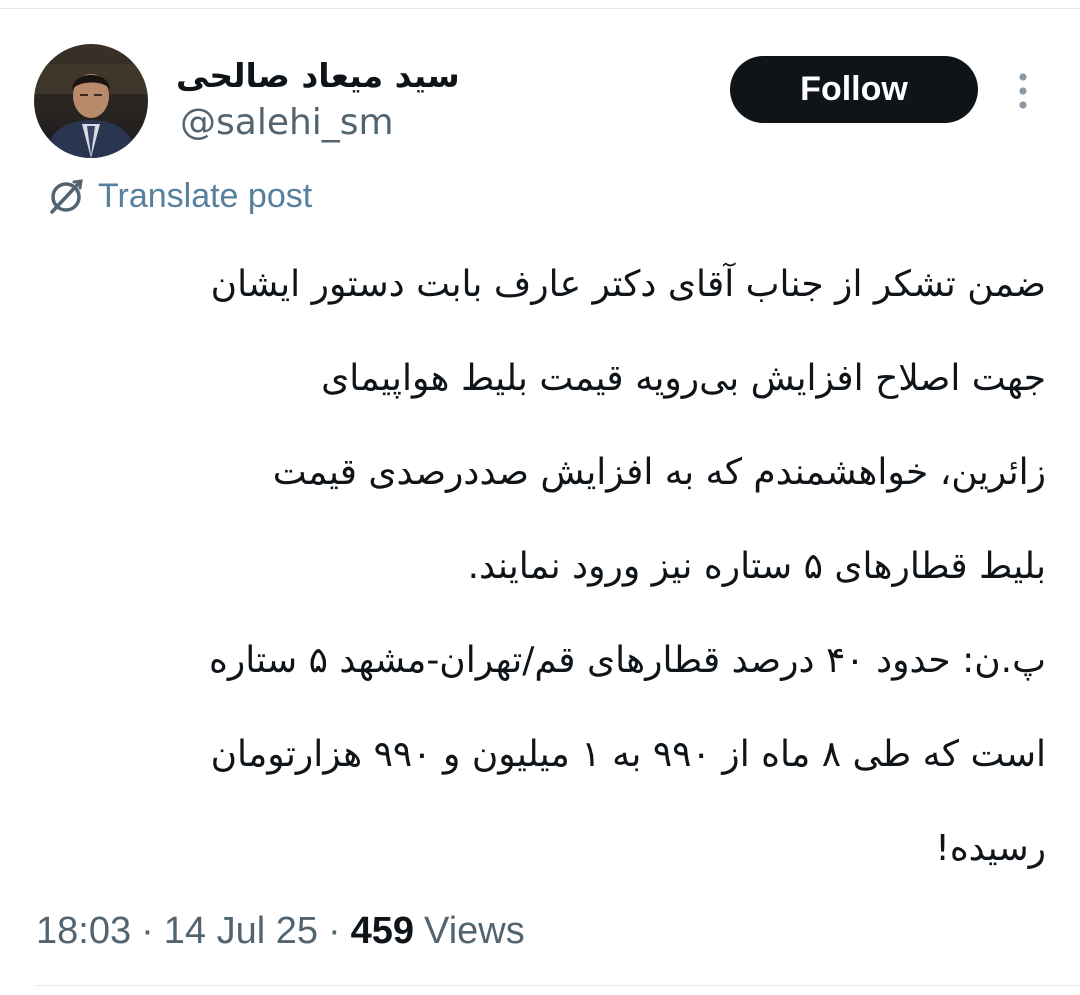 The image size is (1080, 995). I want to click on bottom-divider, so click(558, 985).